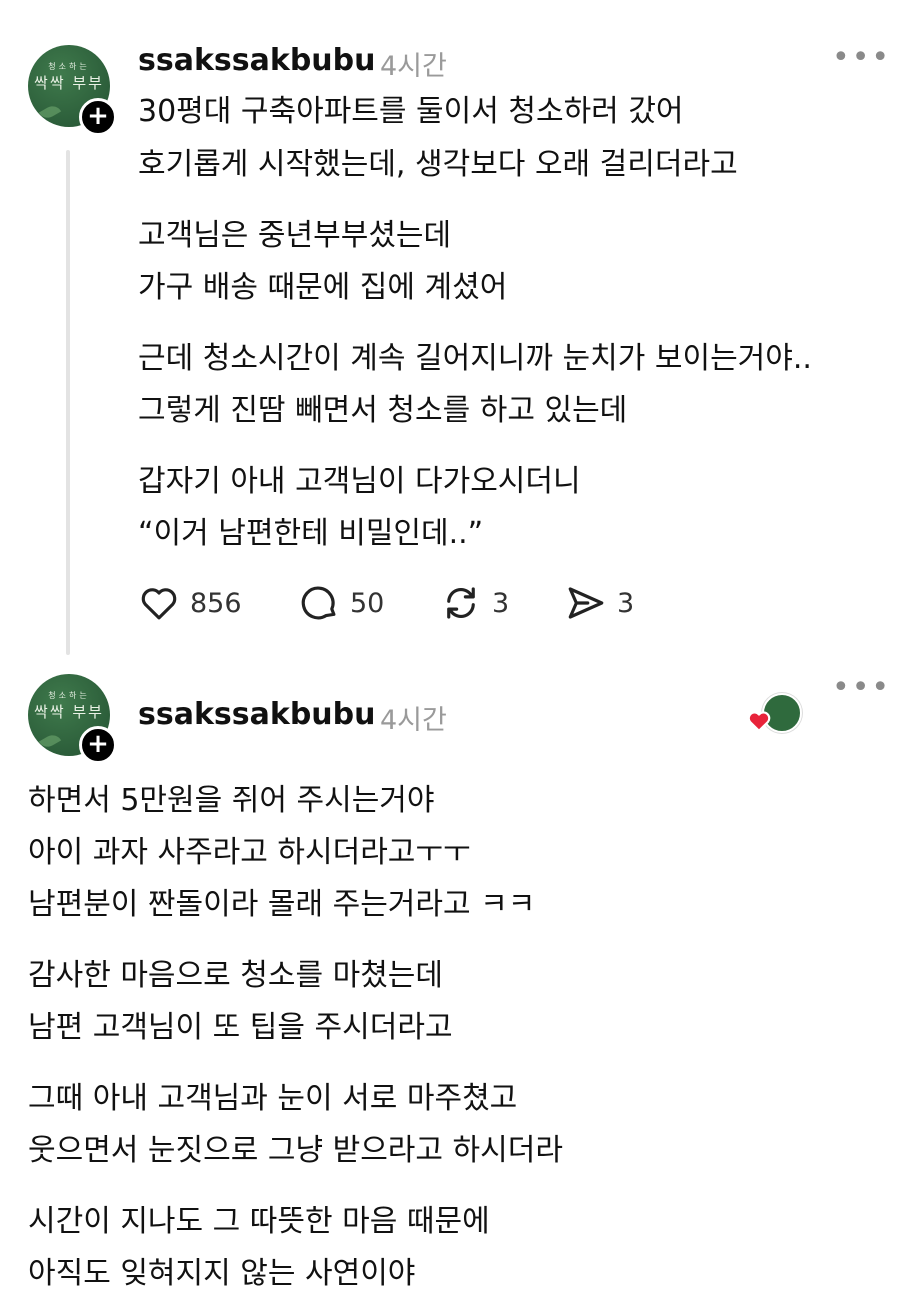  Describe the element at coordinates (461, 603) in the screenshot. I see `repost-icon` at that location.